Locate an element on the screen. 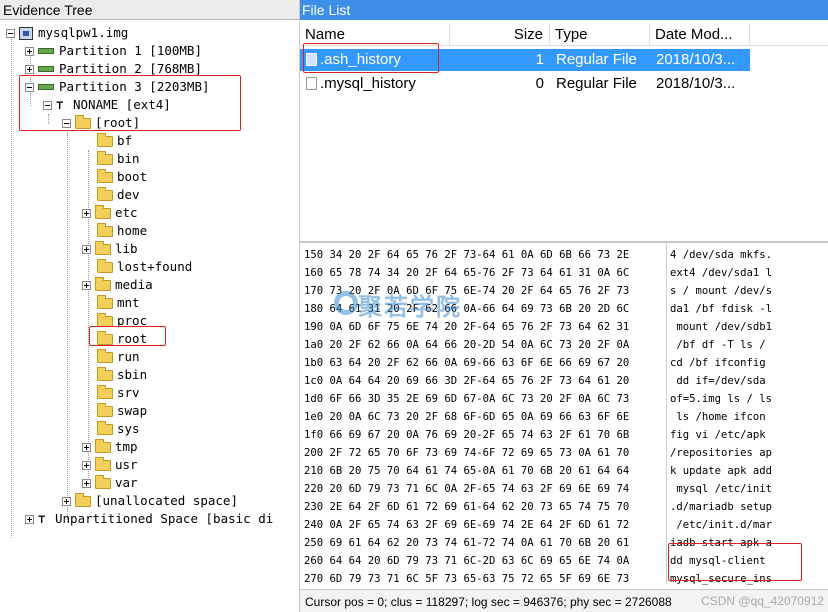 The image size is (828, 612). tree-node-folder: bin is located at coordinates (118, 159).